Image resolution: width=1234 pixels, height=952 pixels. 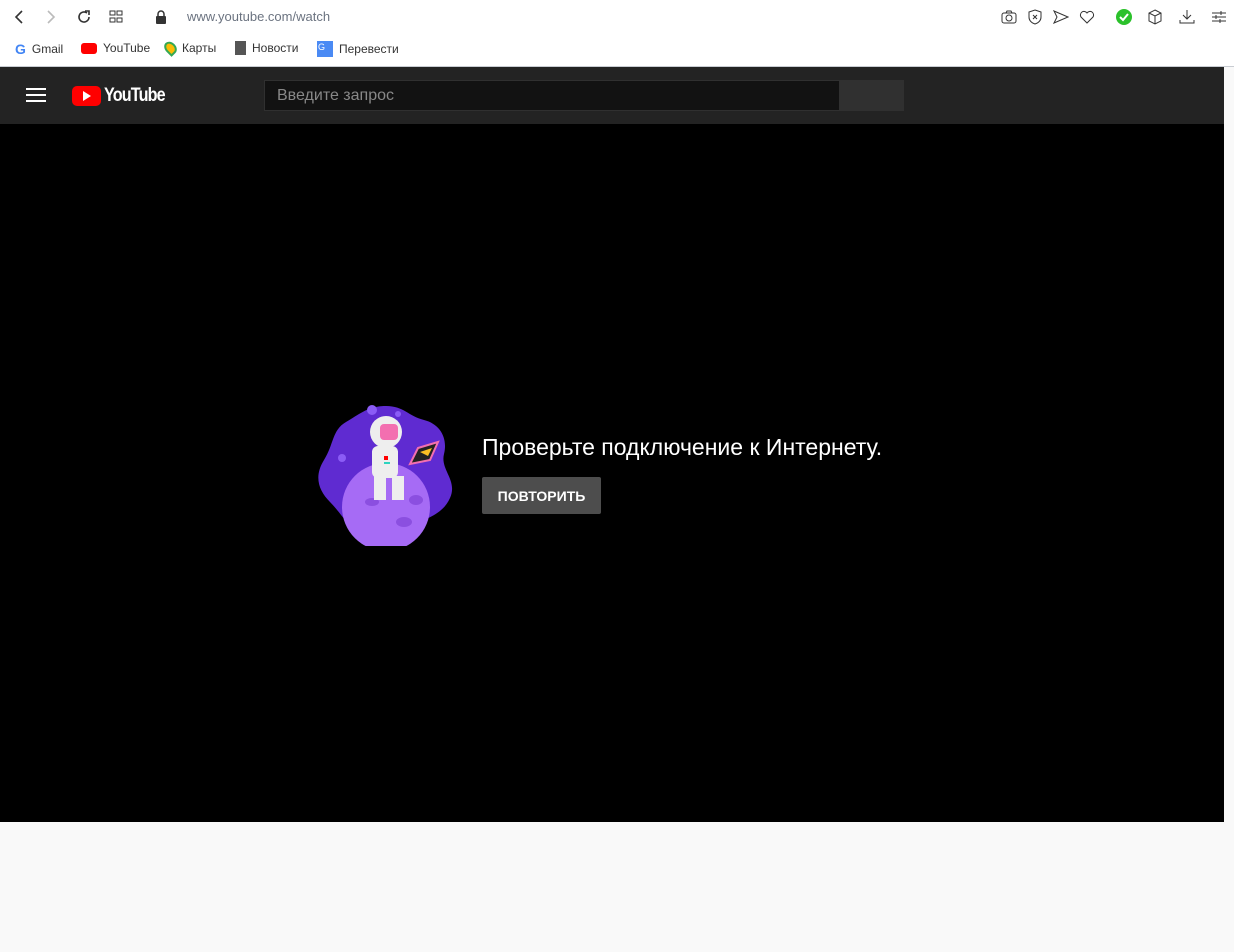 I want to click on settings-sliders-icon, so click(x=1219, y=17).